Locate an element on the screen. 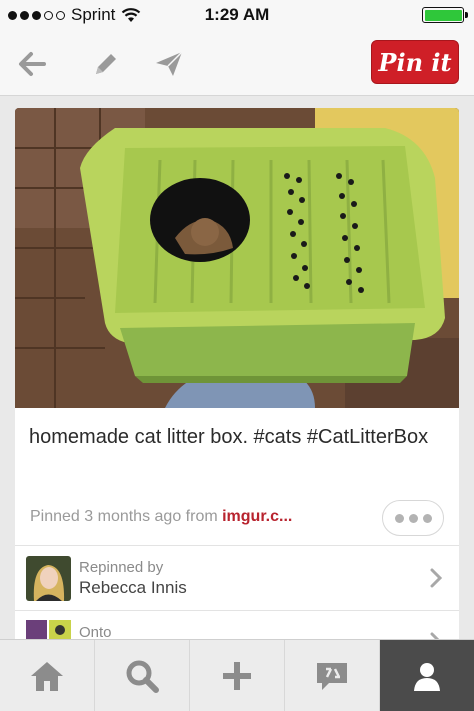 The width and height of the screenshot is (474, 711). status-bar: Sprint 1:29 AM is located at coordinates (237, 15).